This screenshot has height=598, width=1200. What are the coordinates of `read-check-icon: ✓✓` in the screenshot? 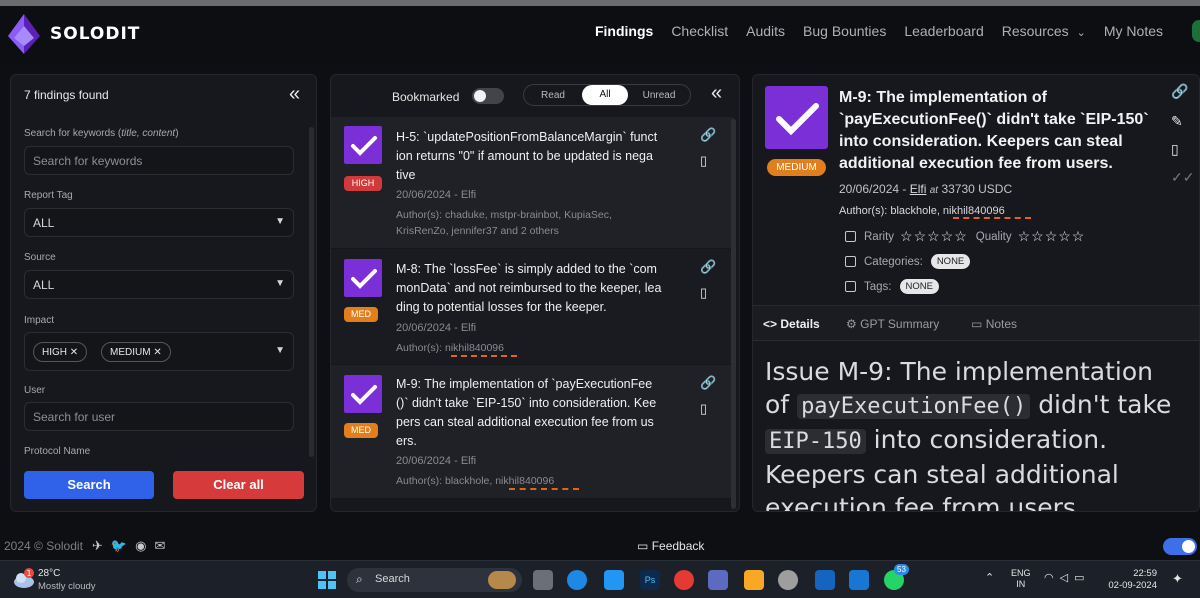 It's located at (1182, 177).